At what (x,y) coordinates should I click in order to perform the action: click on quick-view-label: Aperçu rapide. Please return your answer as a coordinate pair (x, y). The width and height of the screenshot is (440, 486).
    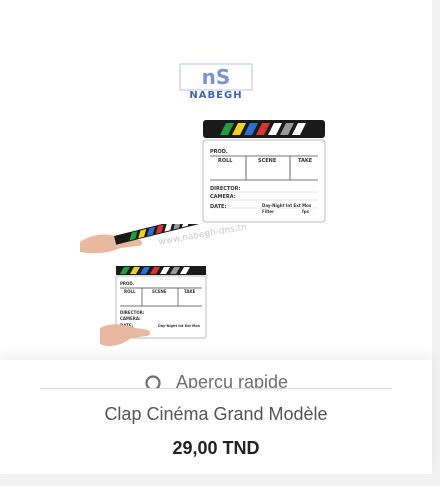
    Looking at the image, I should click on (232, 380).